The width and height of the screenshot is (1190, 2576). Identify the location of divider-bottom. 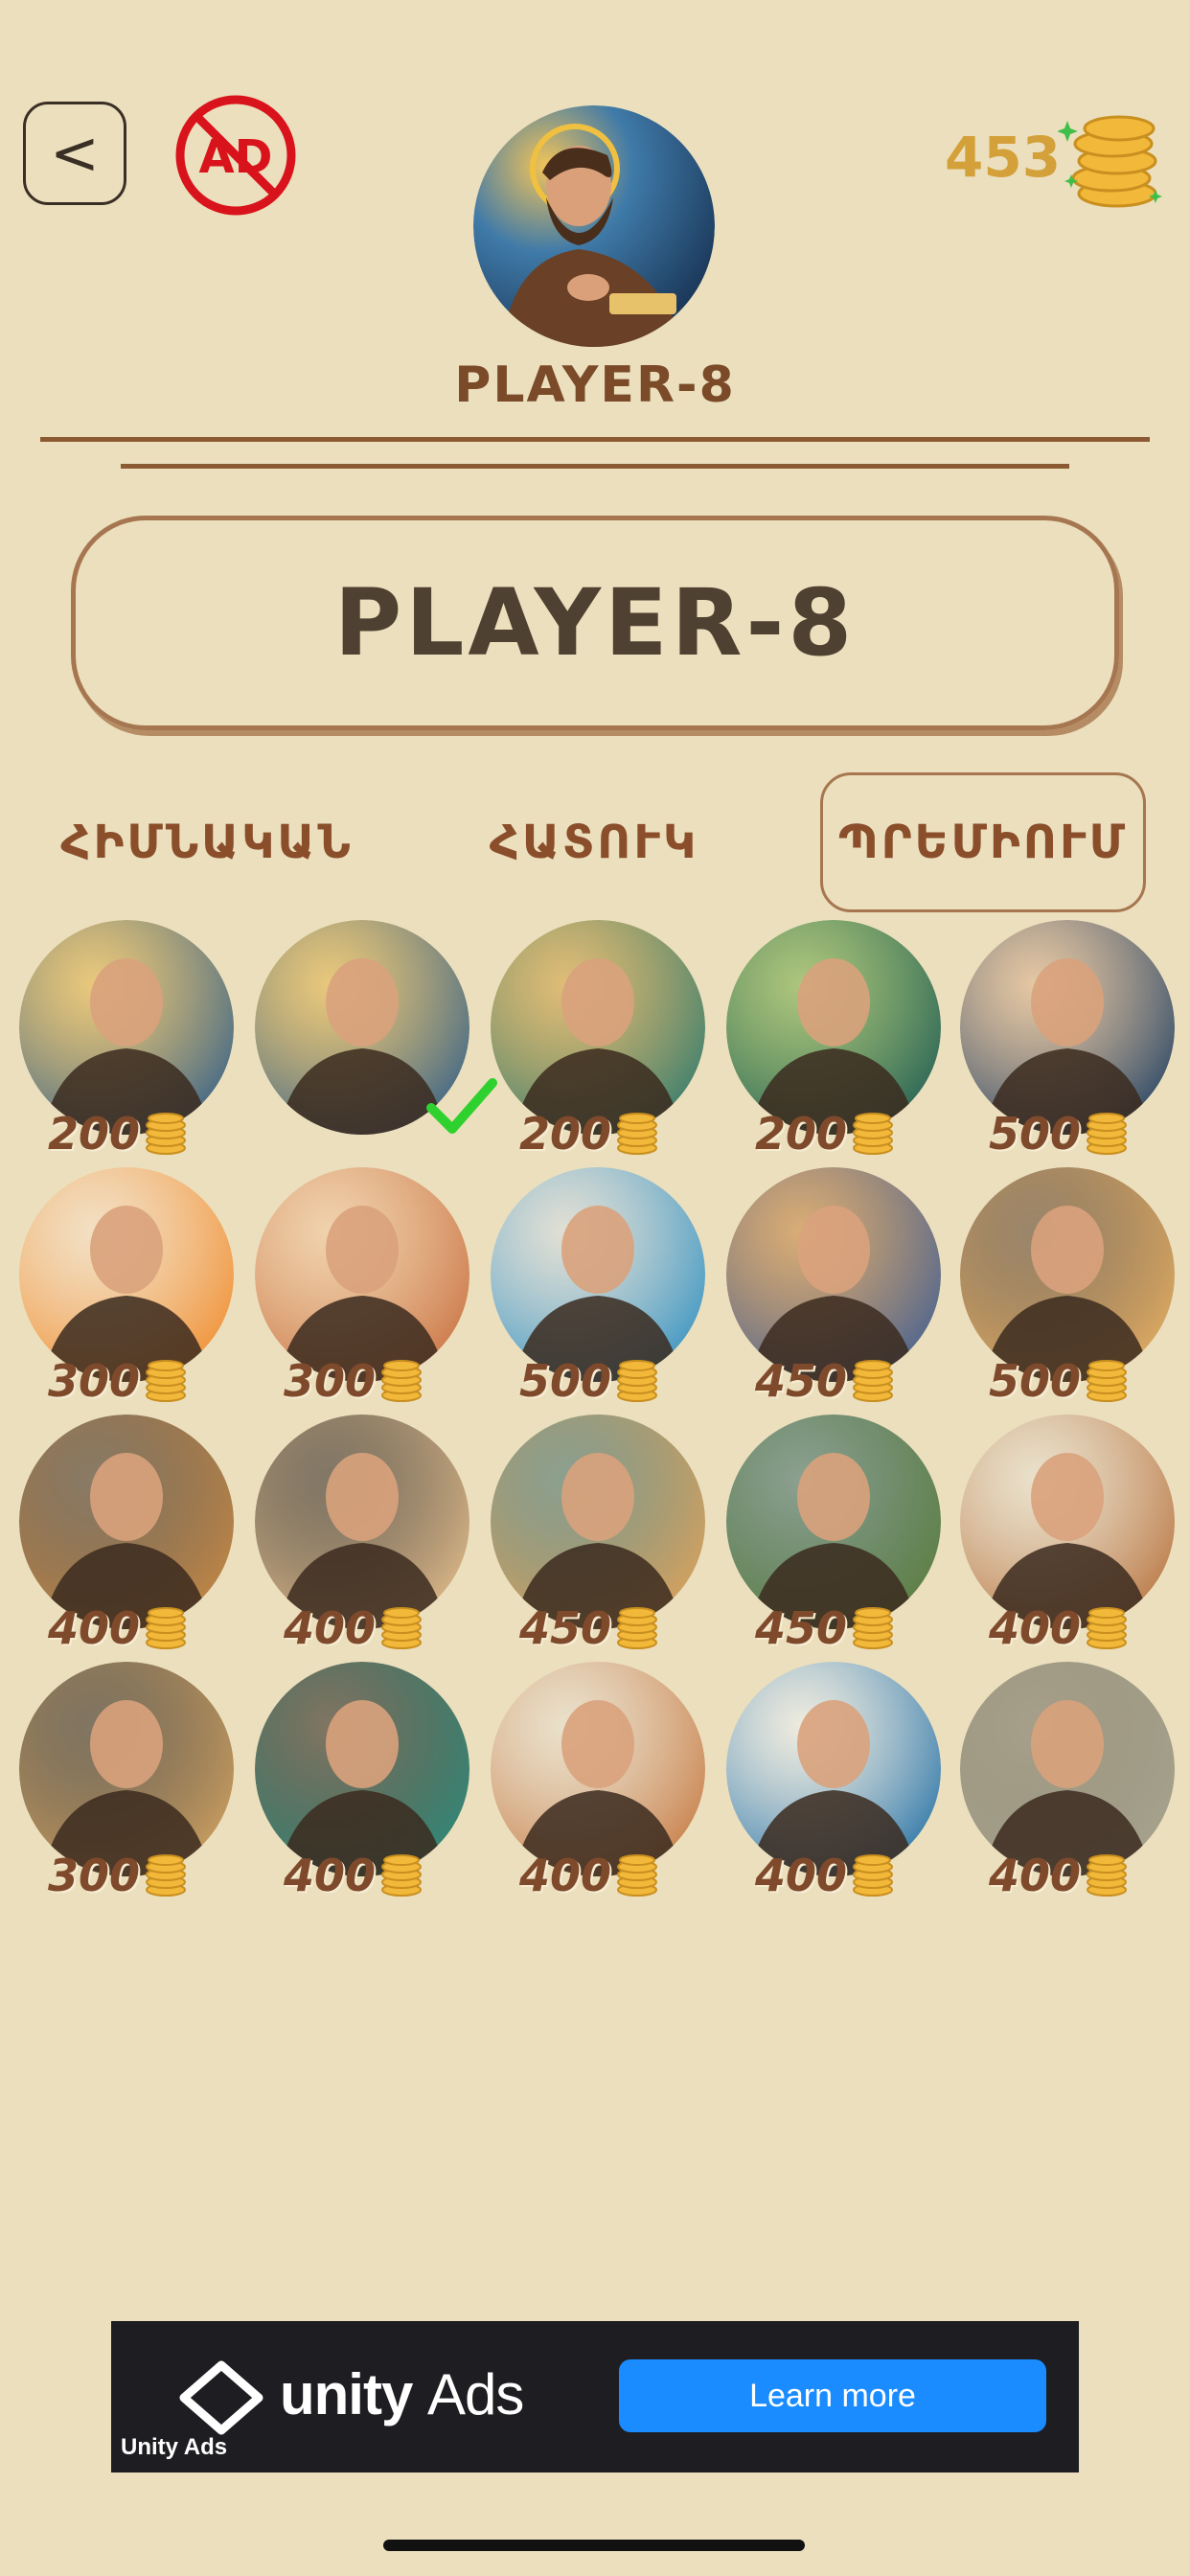
(595, 467).